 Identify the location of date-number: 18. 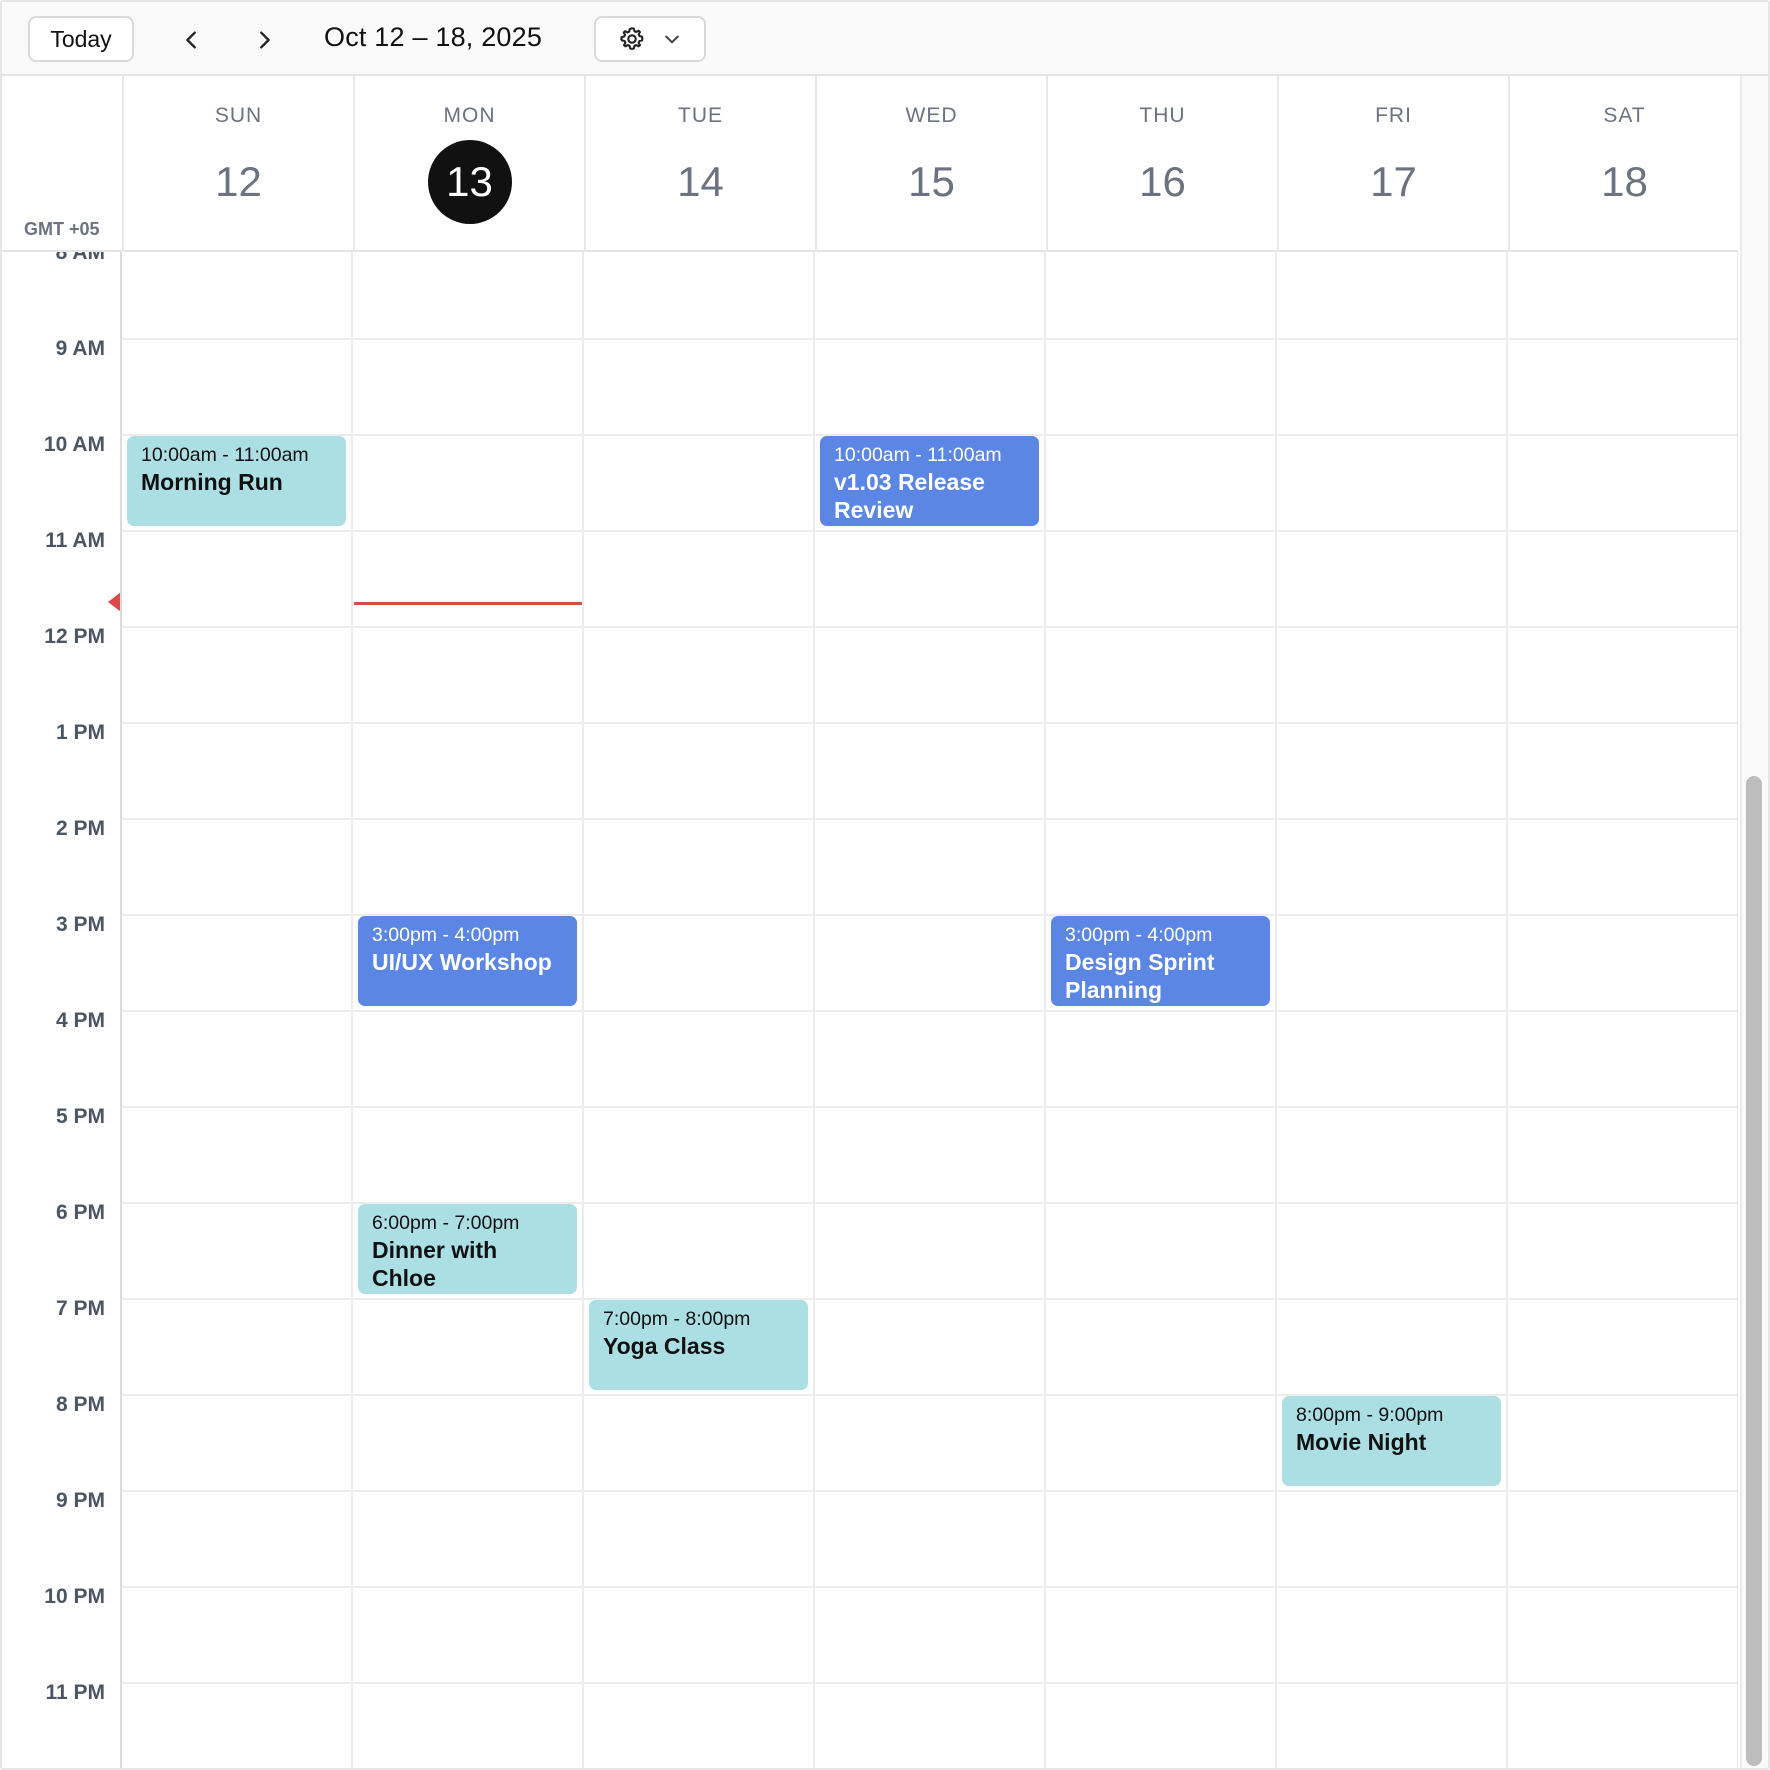
(1625, 182).